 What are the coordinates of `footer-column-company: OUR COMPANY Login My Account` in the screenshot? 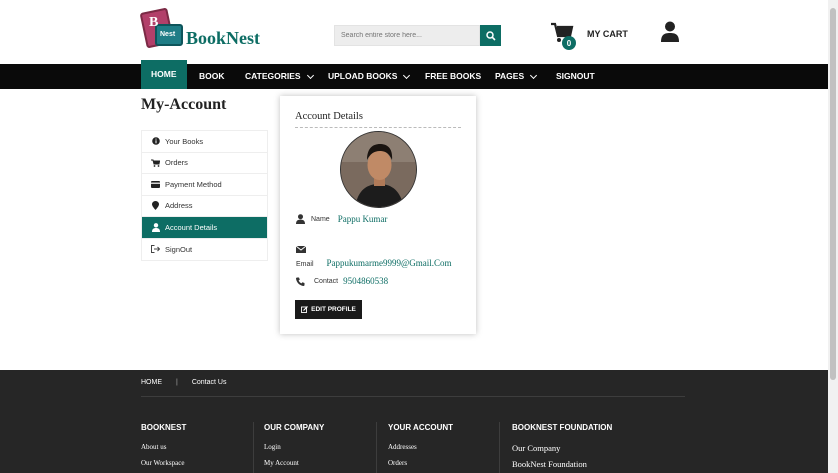 It's located at (294, 448).